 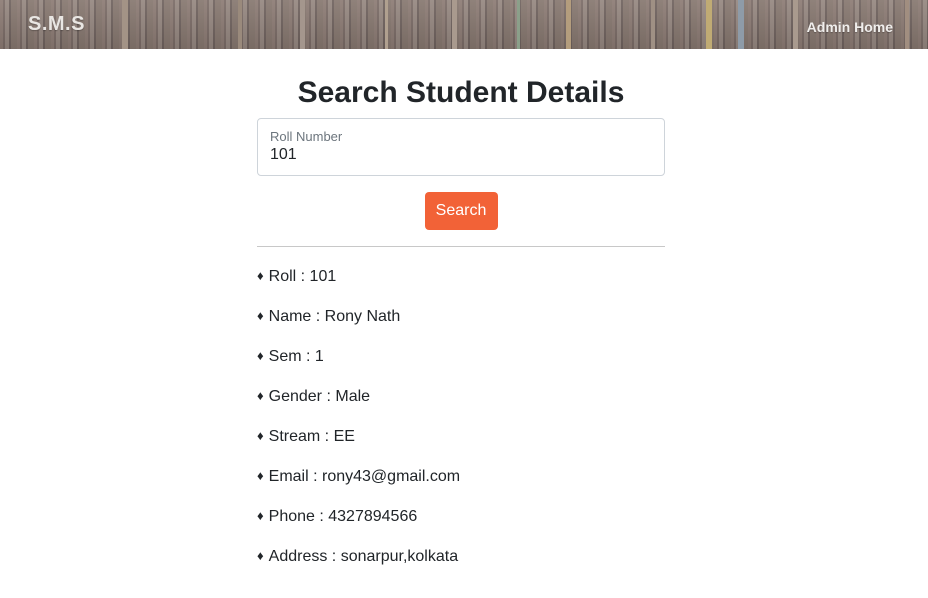 I want to click on detail-sem: ♦ Sem : 1, so click(x=461, y=365).